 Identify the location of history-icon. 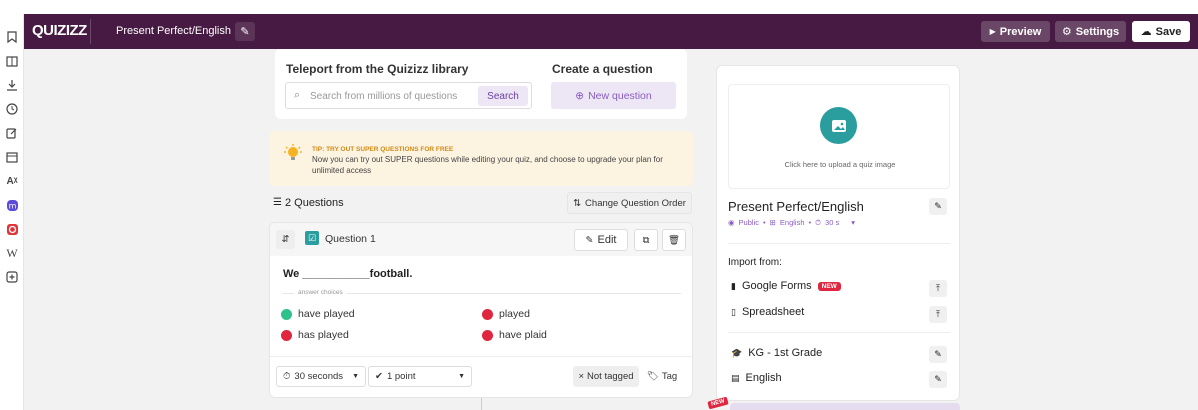
(12, 109).